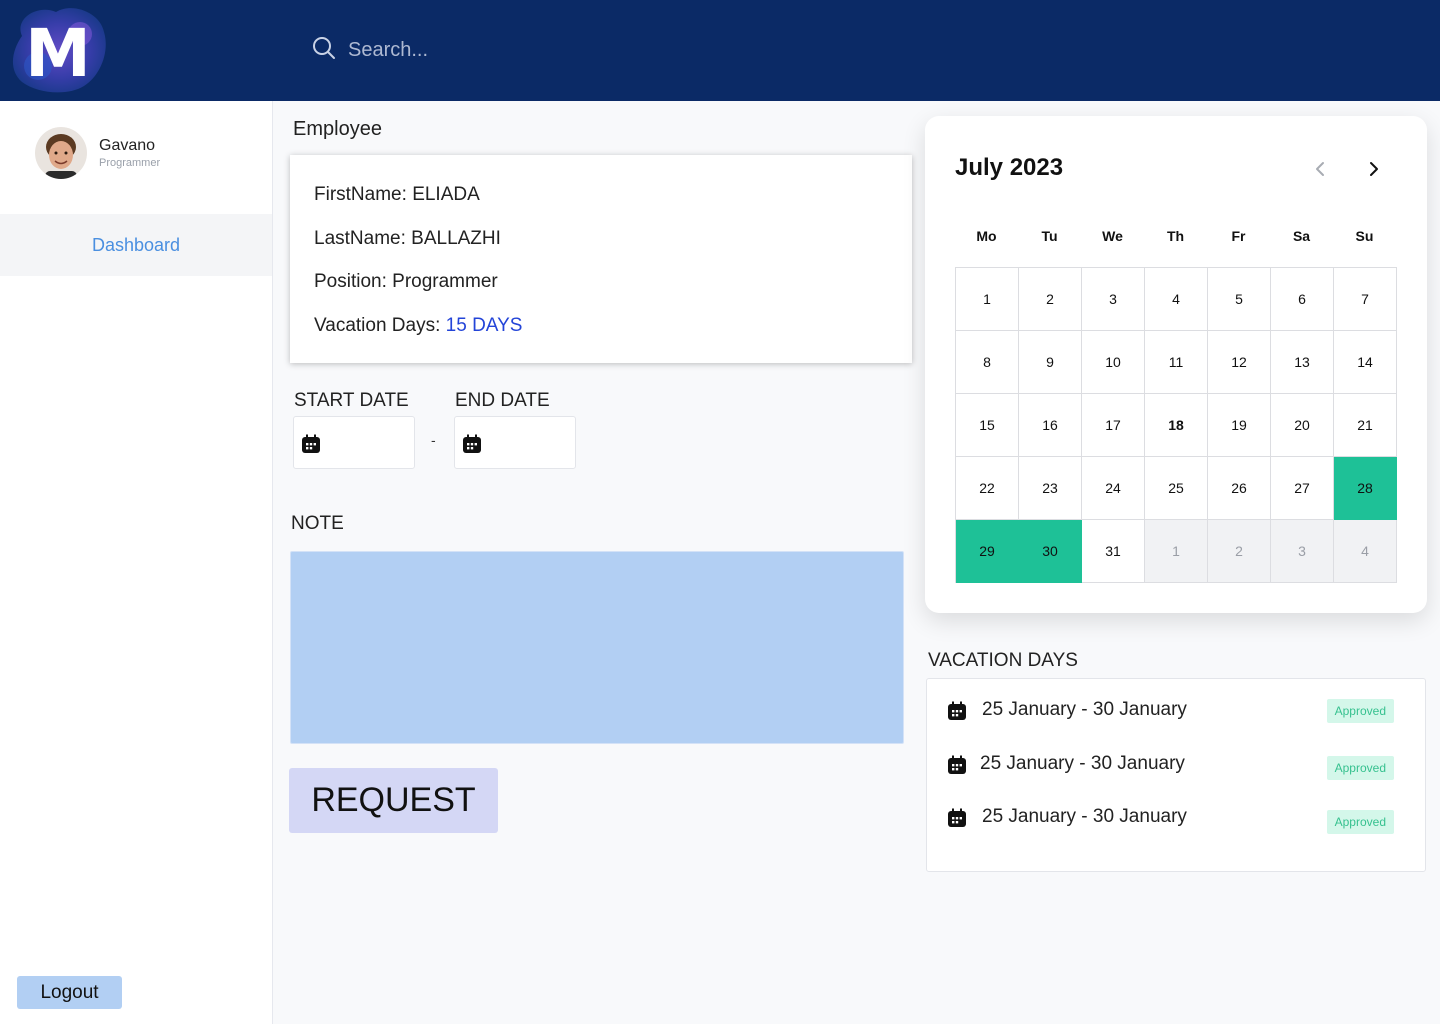  I want to click on user-profile: Gavano Programmer, so click(97, 153).